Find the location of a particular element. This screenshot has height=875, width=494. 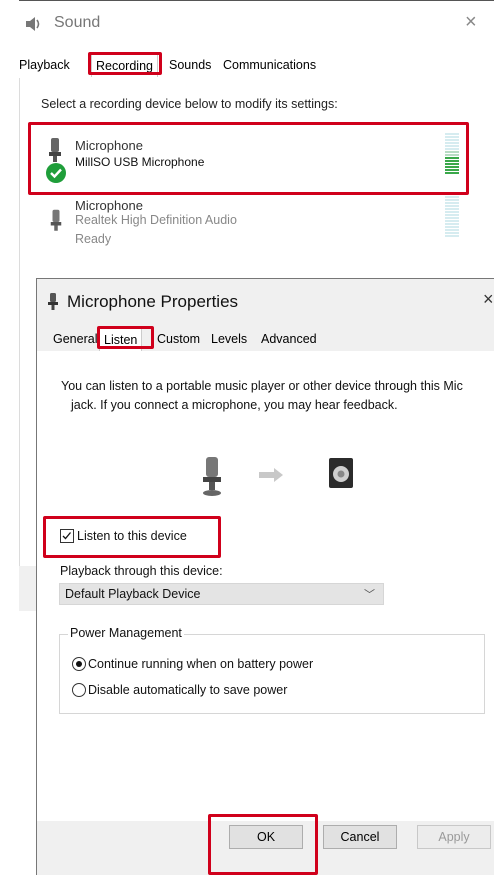

properties-dialog-title: Microphone Properties is located at coordinates (153, 301).